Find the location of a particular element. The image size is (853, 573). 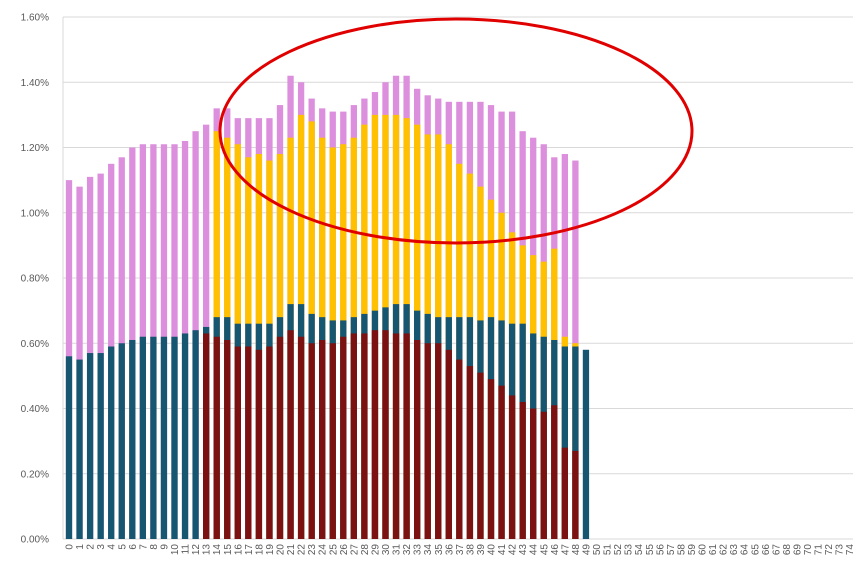

x-tick-label: 2 is located at coordinates (91, 547).